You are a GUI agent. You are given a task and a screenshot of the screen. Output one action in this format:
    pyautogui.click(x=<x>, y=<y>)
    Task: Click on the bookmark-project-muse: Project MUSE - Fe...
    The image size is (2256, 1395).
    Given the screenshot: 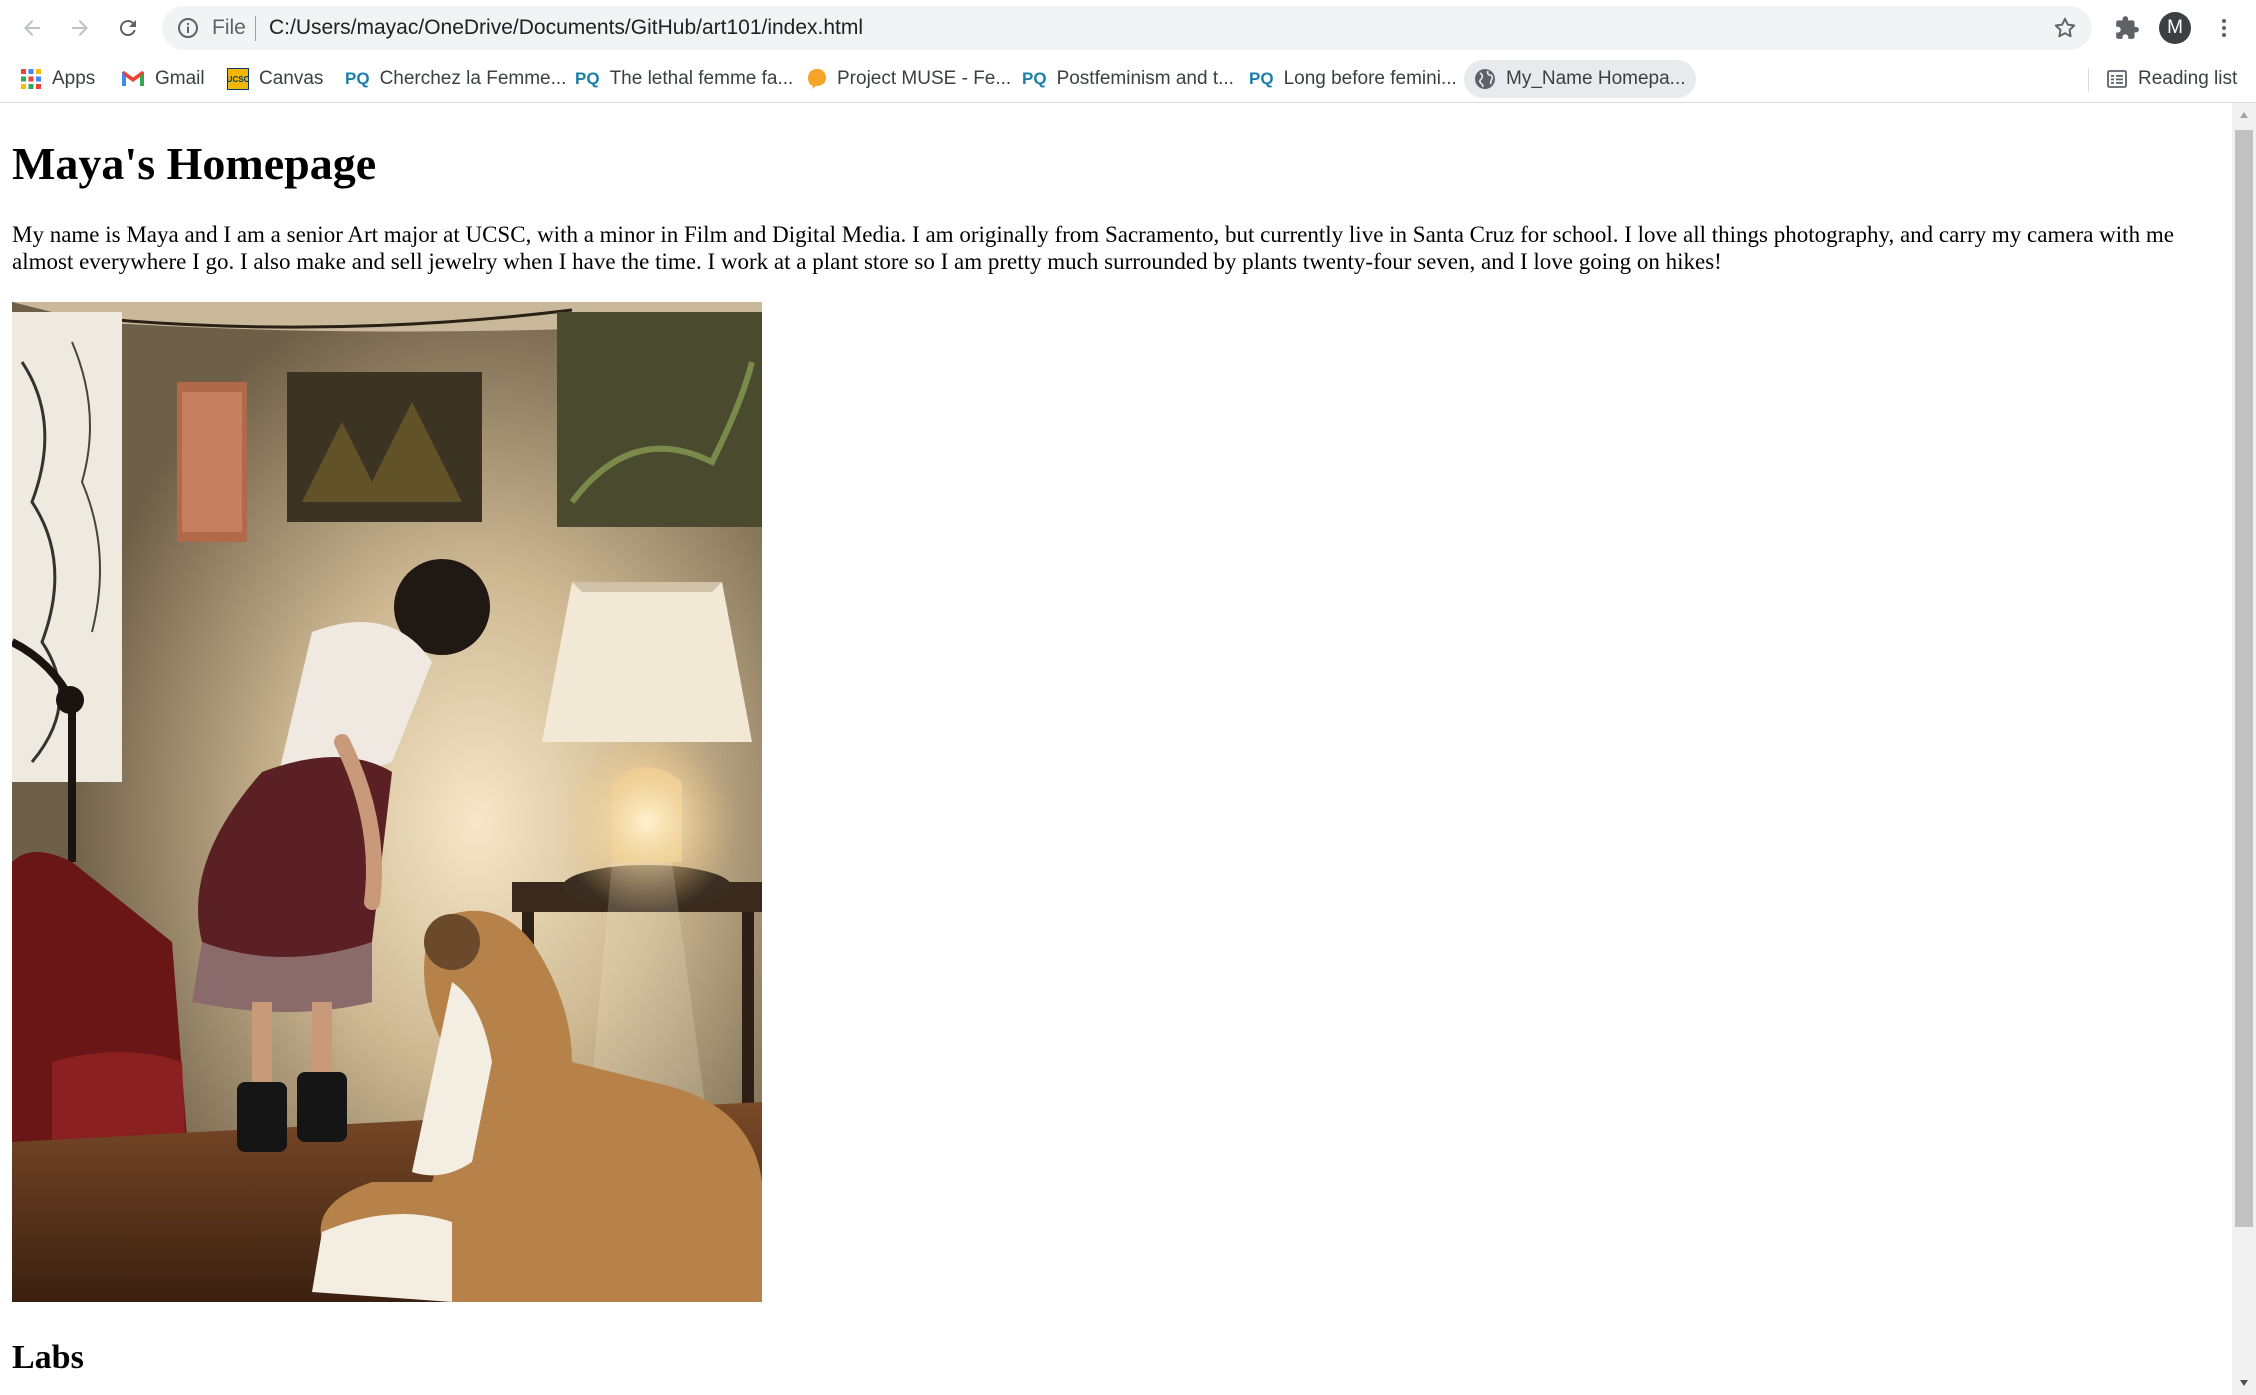 What is the action you would take?
    pyautogui.click(x=909, y=79)
    